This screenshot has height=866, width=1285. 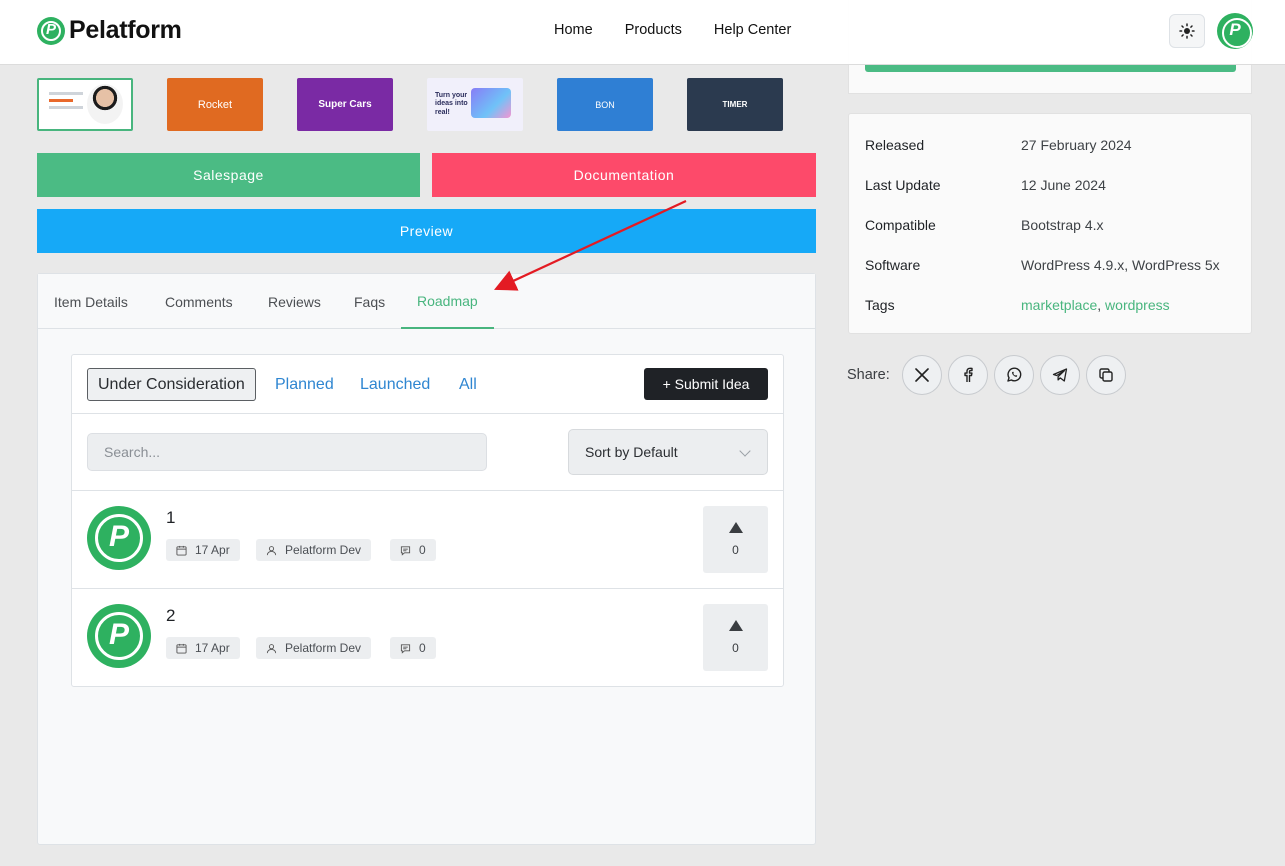 I want to click on nav-help-center: Help Center, so click(x=752, y=30).